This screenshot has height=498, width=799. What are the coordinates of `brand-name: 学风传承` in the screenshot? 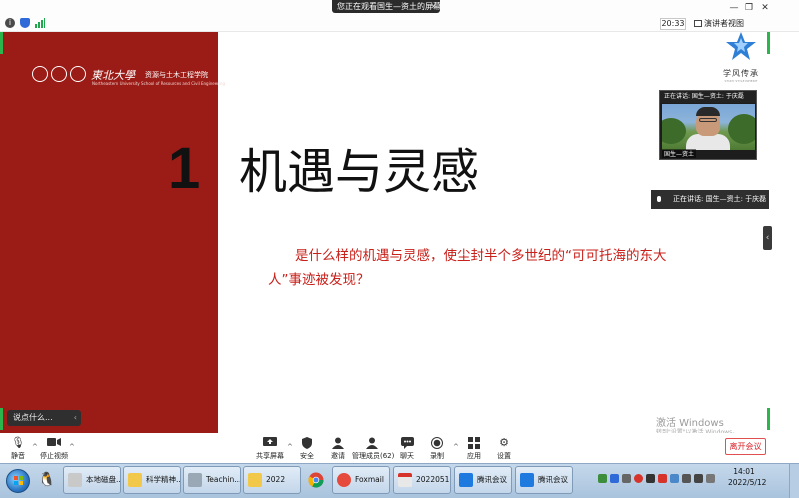 It's located at (741, 73).